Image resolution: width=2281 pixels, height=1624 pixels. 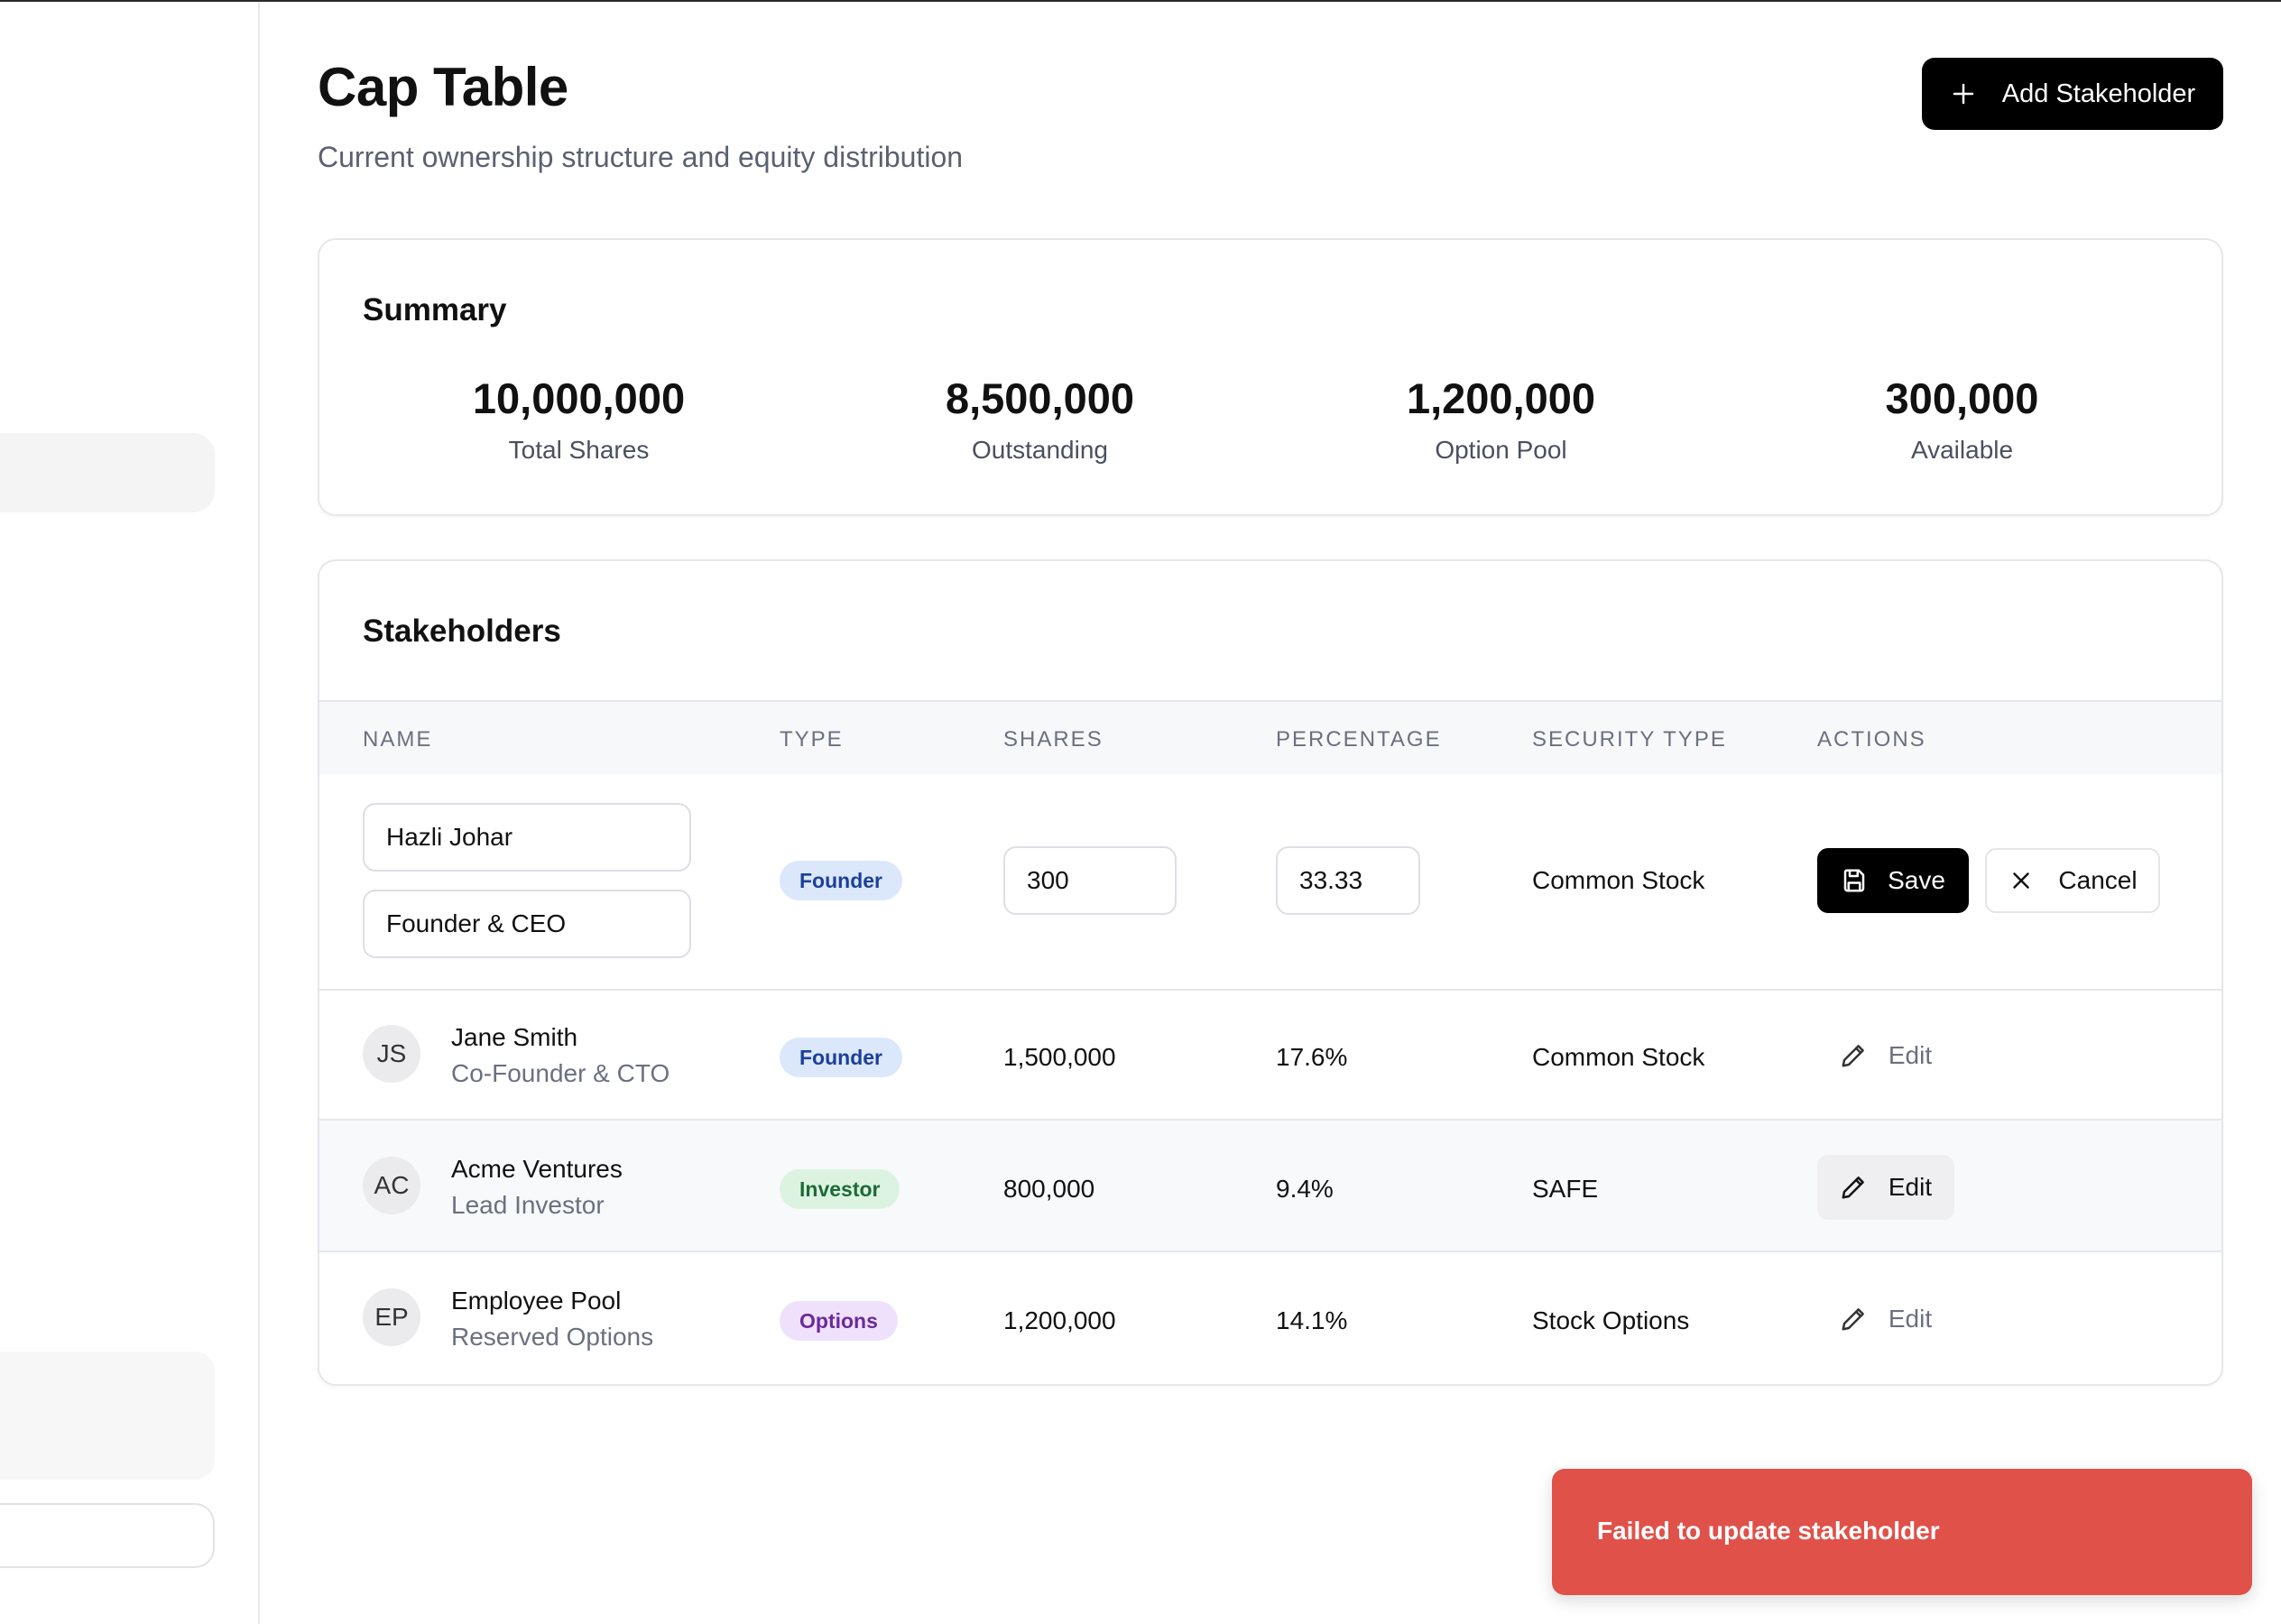 What do you see at coordinates (107, 1536) in the screenshot?
I see `sidebar-input` at bounding box center [107, 1536].